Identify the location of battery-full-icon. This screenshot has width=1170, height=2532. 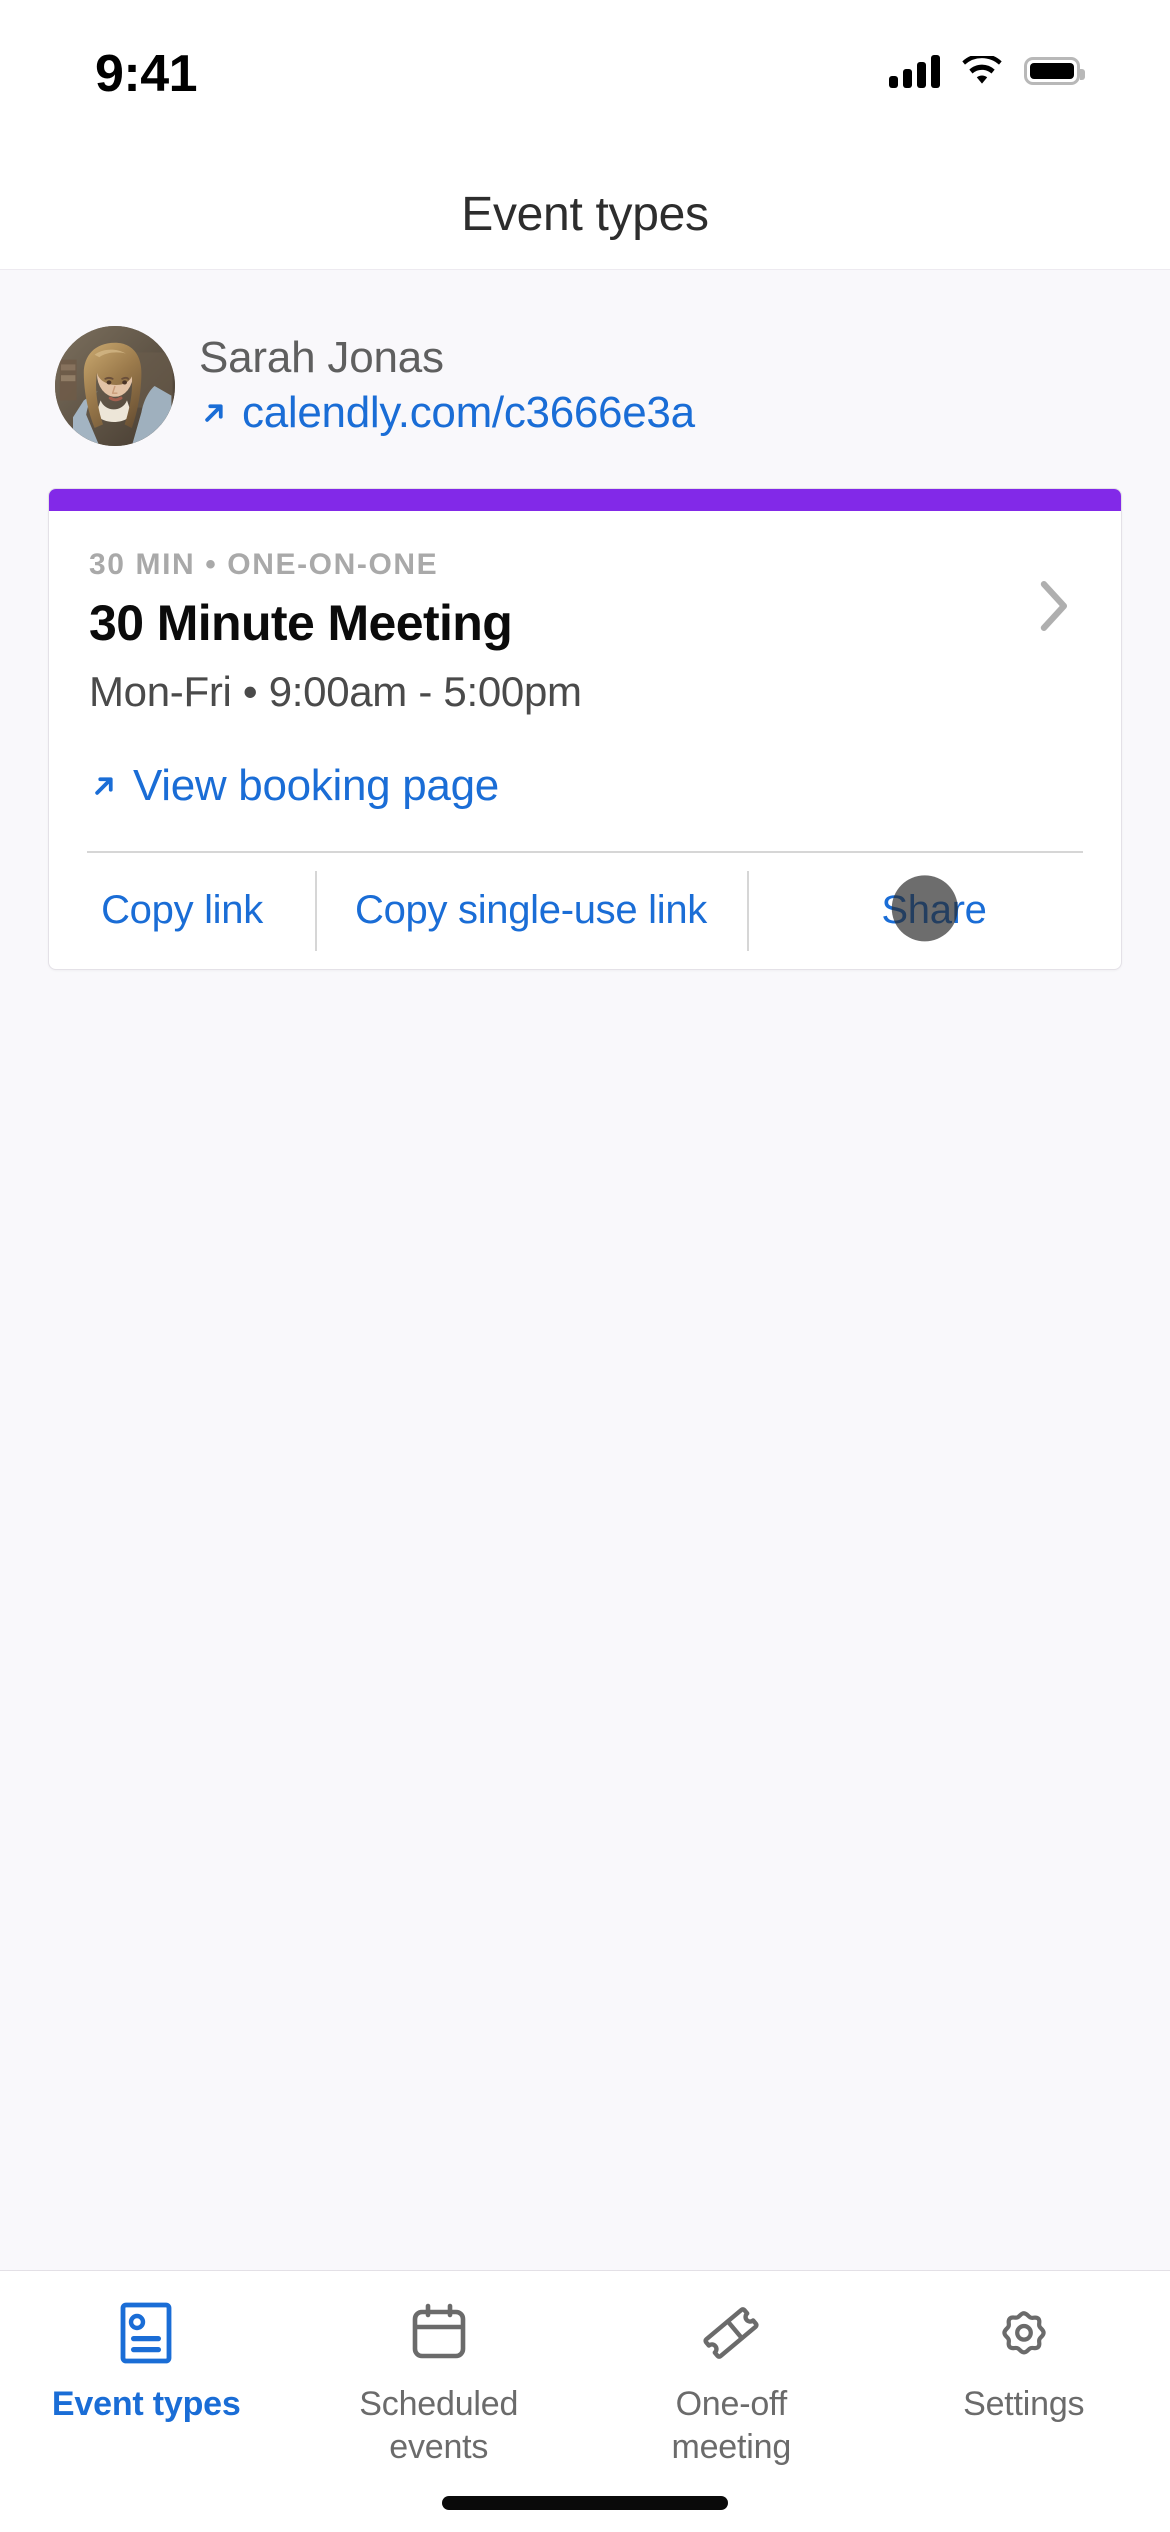
(1054, 71).